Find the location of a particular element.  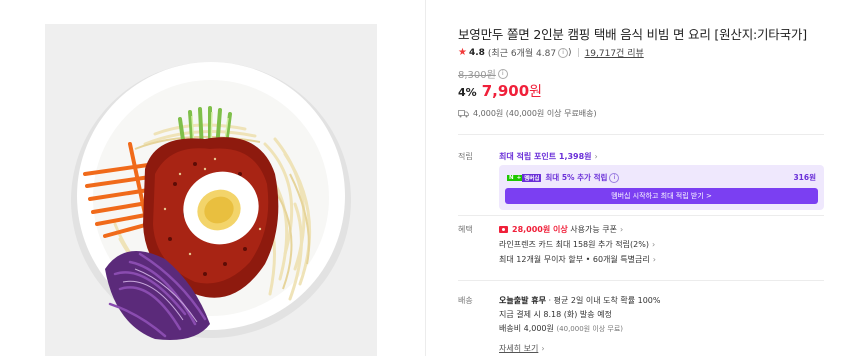

sale-price: 7,900 is located at coordinates (505, 91).